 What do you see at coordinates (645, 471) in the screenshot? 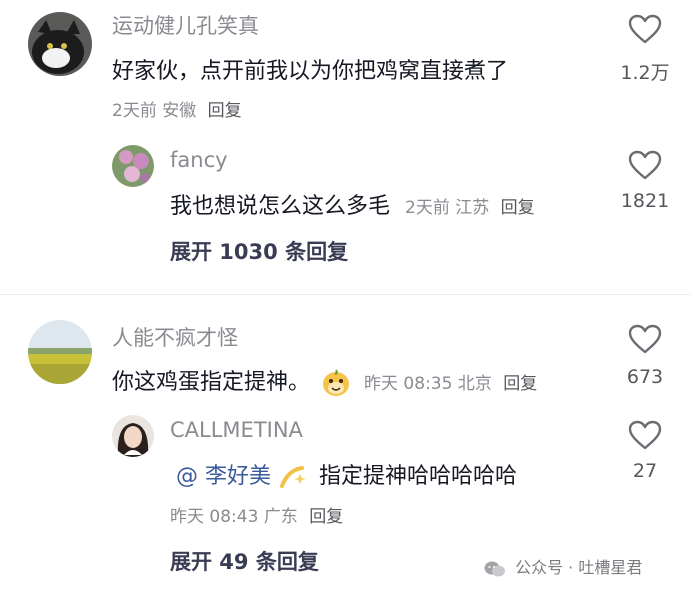
I see `like-count: 27` at bounding box center [645, 471].